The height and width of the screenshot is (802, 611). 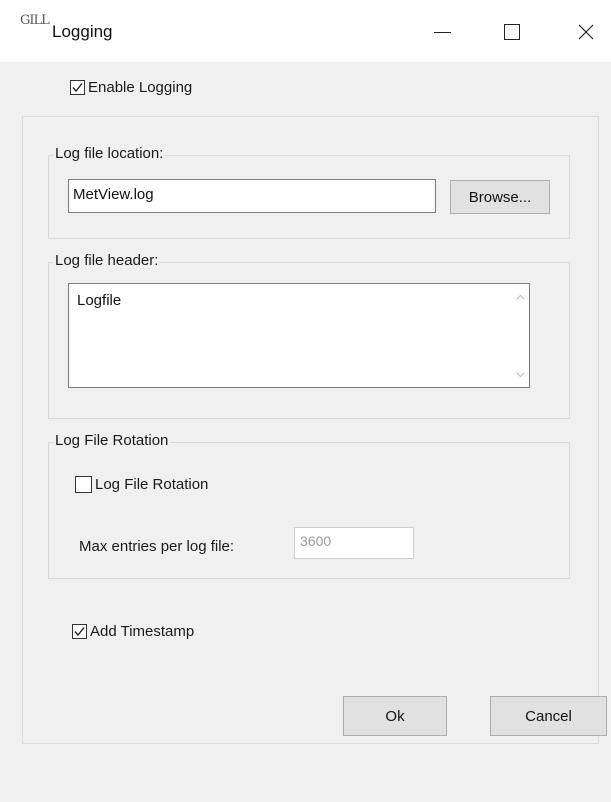 I want to click on scroll-up-button, so click(x=520, y=296).